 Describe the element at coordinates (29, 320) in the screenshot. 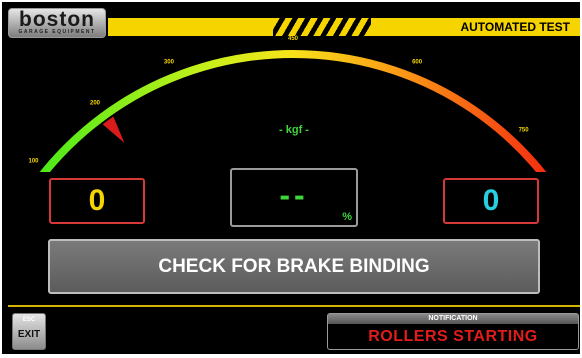

I see `esc-key-label: ESC` at that location.